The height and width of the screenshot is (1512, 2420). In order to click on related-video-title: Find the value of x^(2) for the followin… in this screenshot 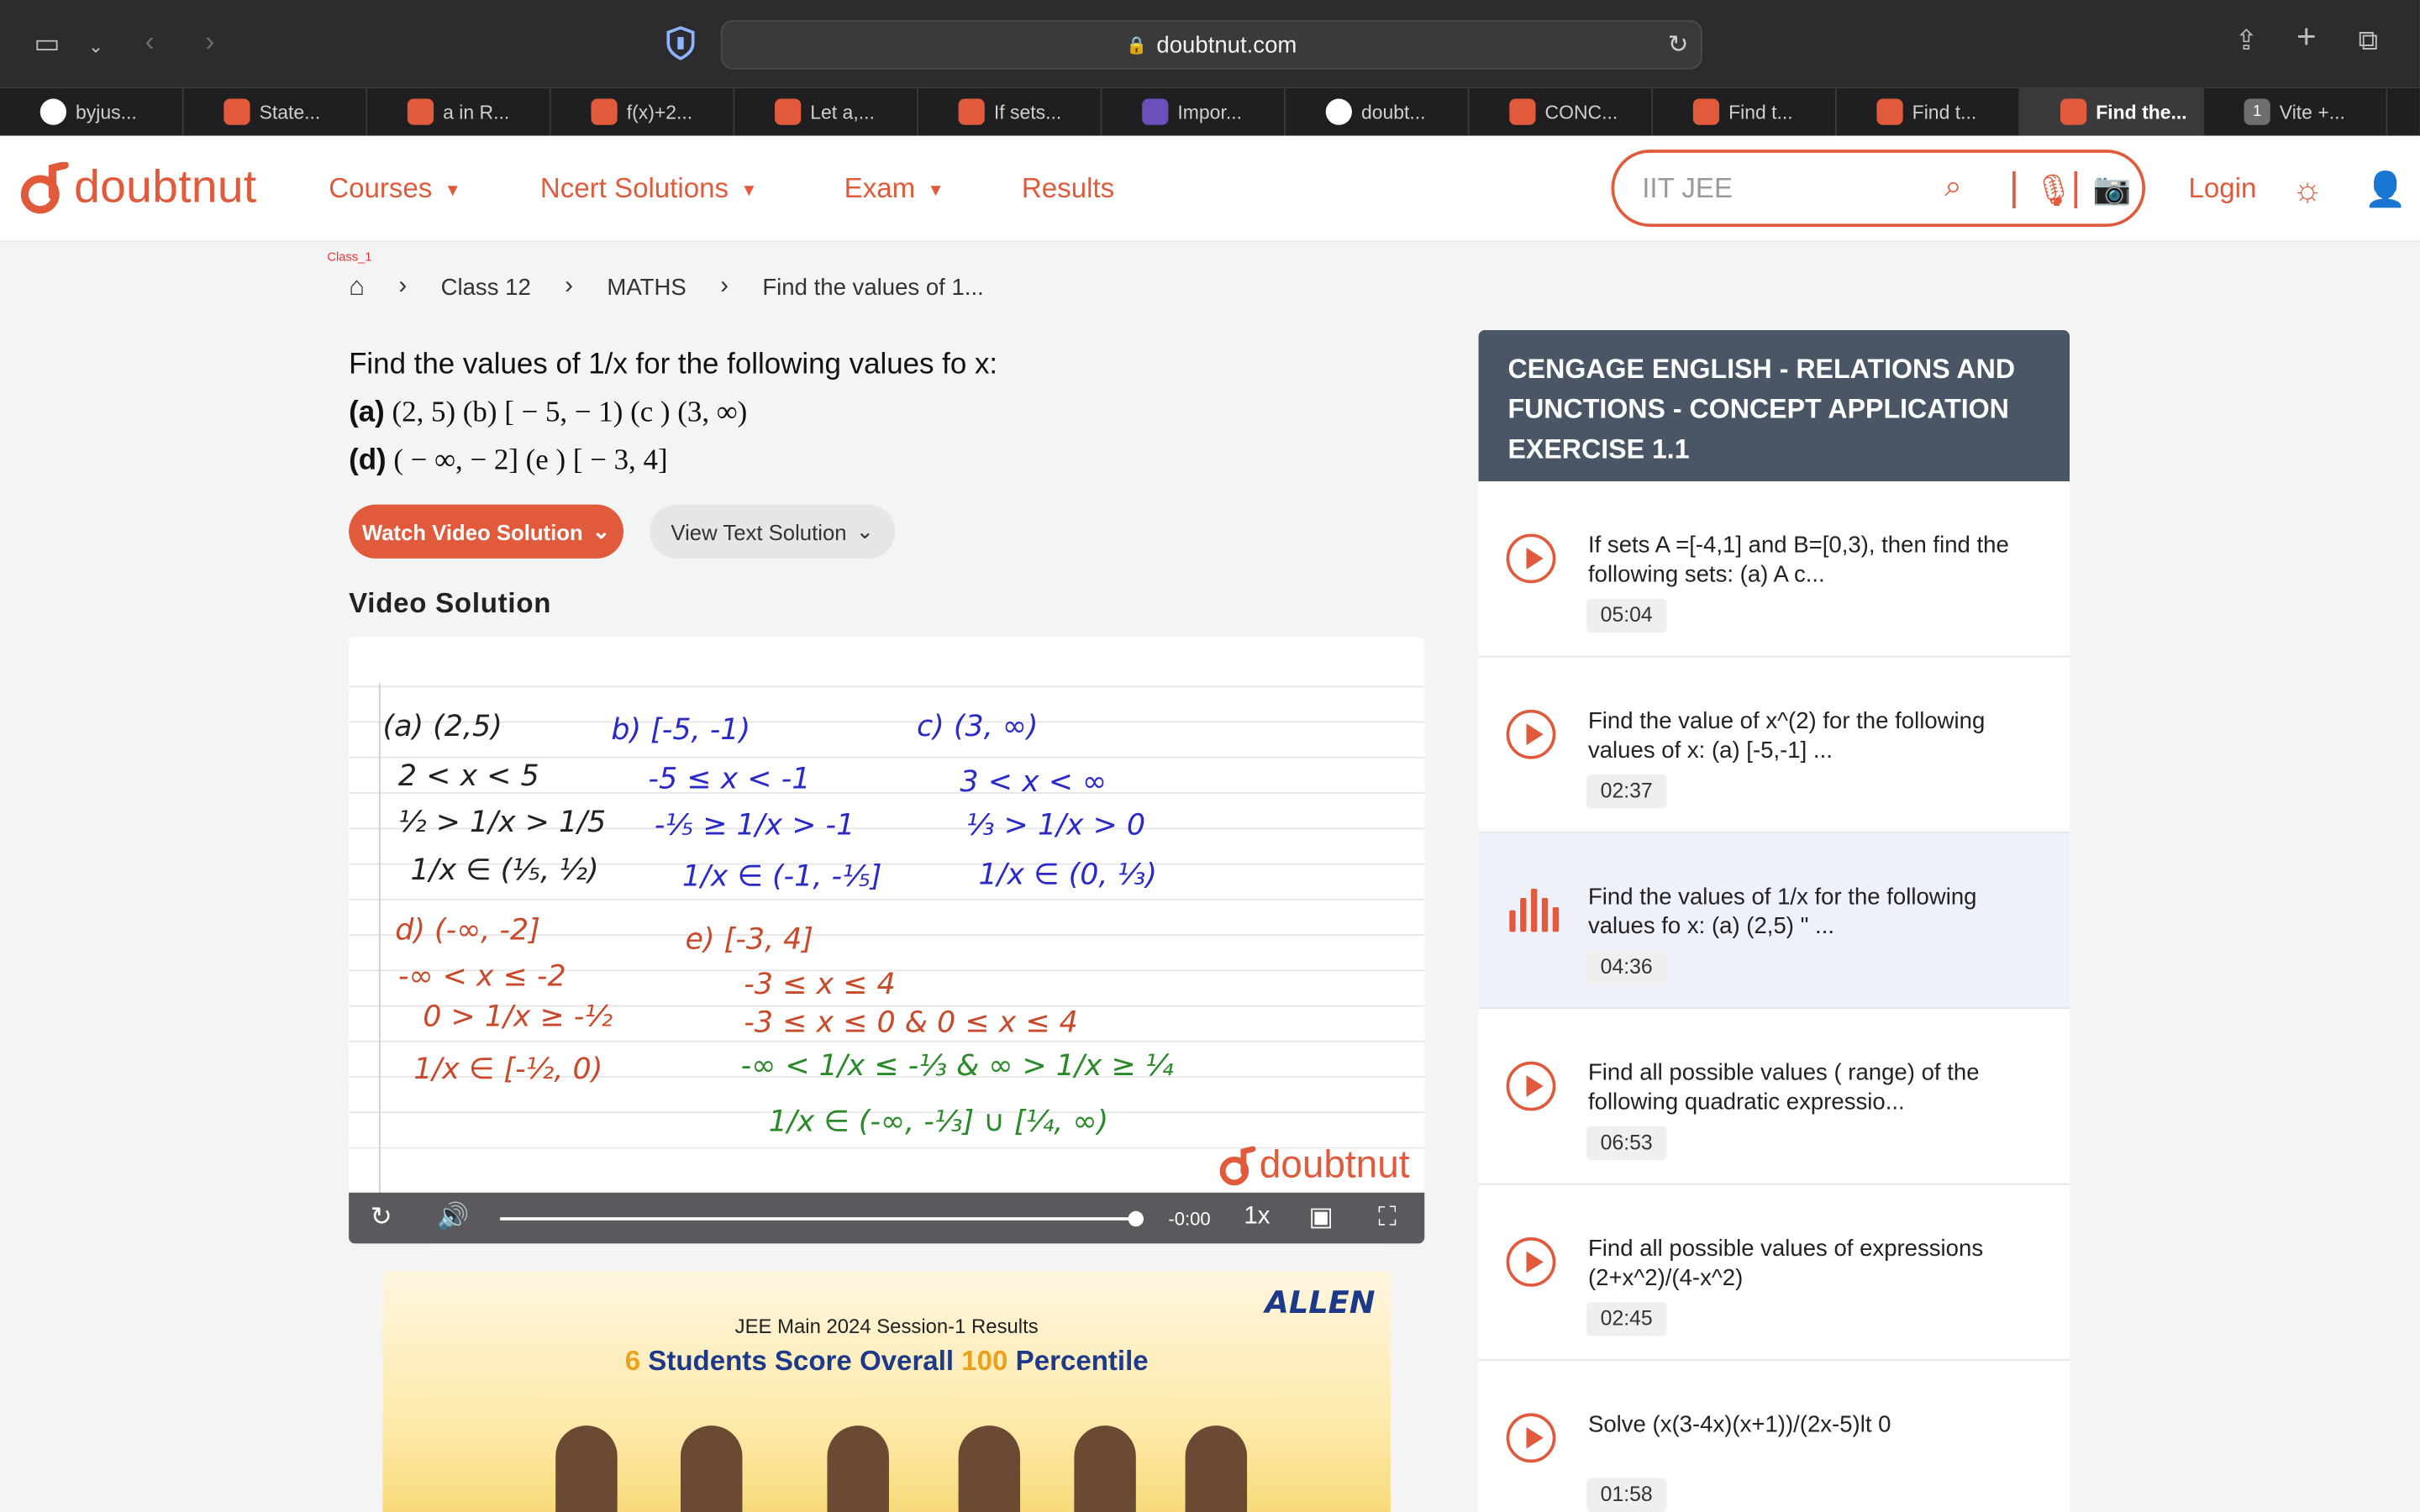, I will do `click(1816, 735)`.